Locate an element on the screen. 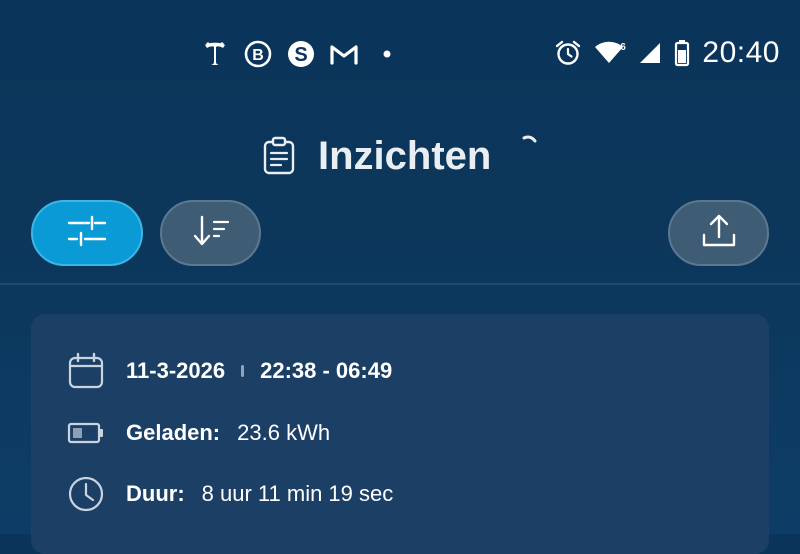  export-button is located at coordinates (718, 233).